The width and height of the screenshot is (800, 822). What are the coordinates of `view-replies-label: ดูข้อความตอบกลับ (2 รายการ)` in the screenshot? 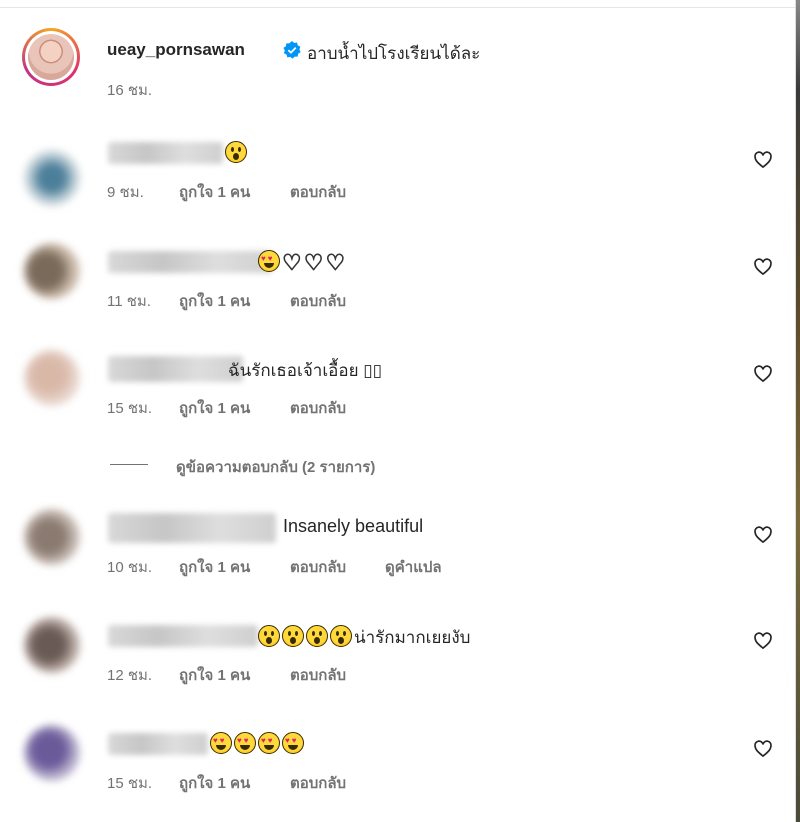 It's located at (275, 467).